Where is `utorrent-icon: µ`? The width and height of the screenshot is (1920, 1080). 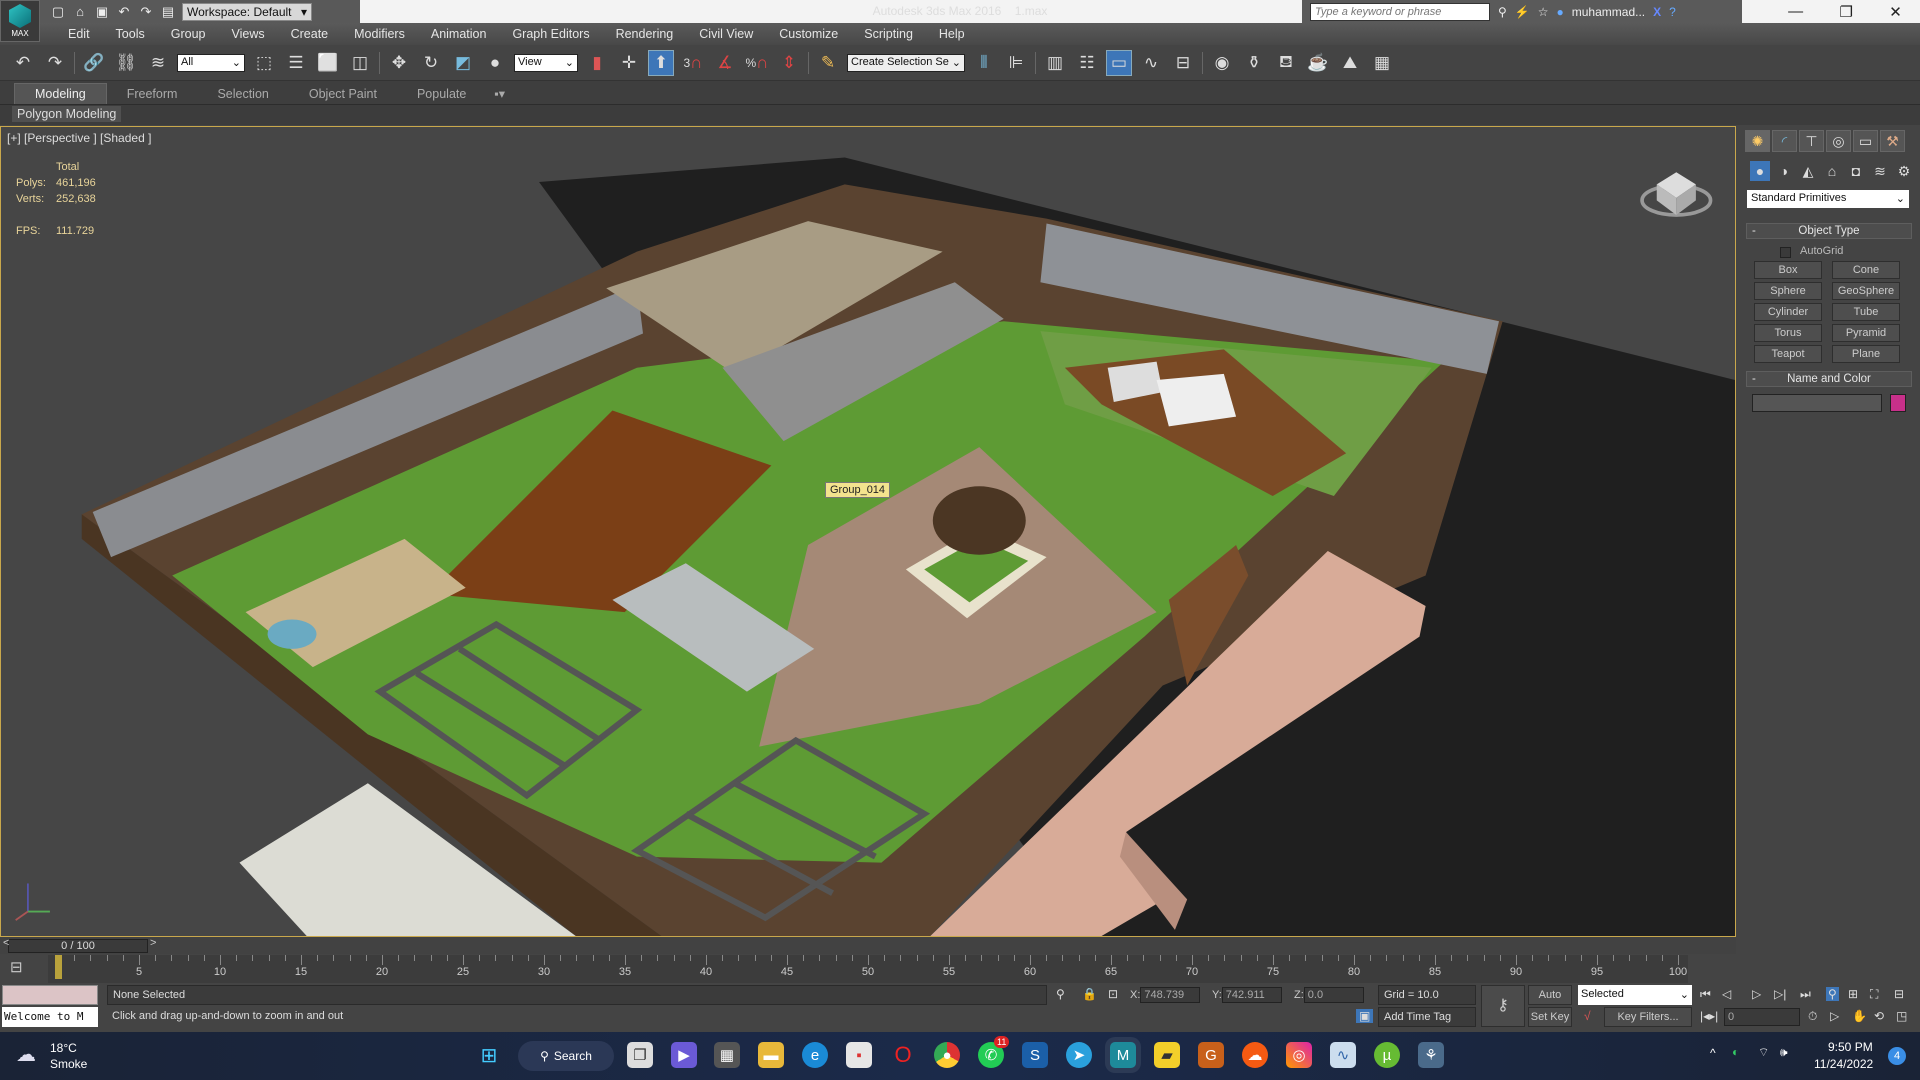 utorrent-icon: µ is located at coordinates (1387, 1055).